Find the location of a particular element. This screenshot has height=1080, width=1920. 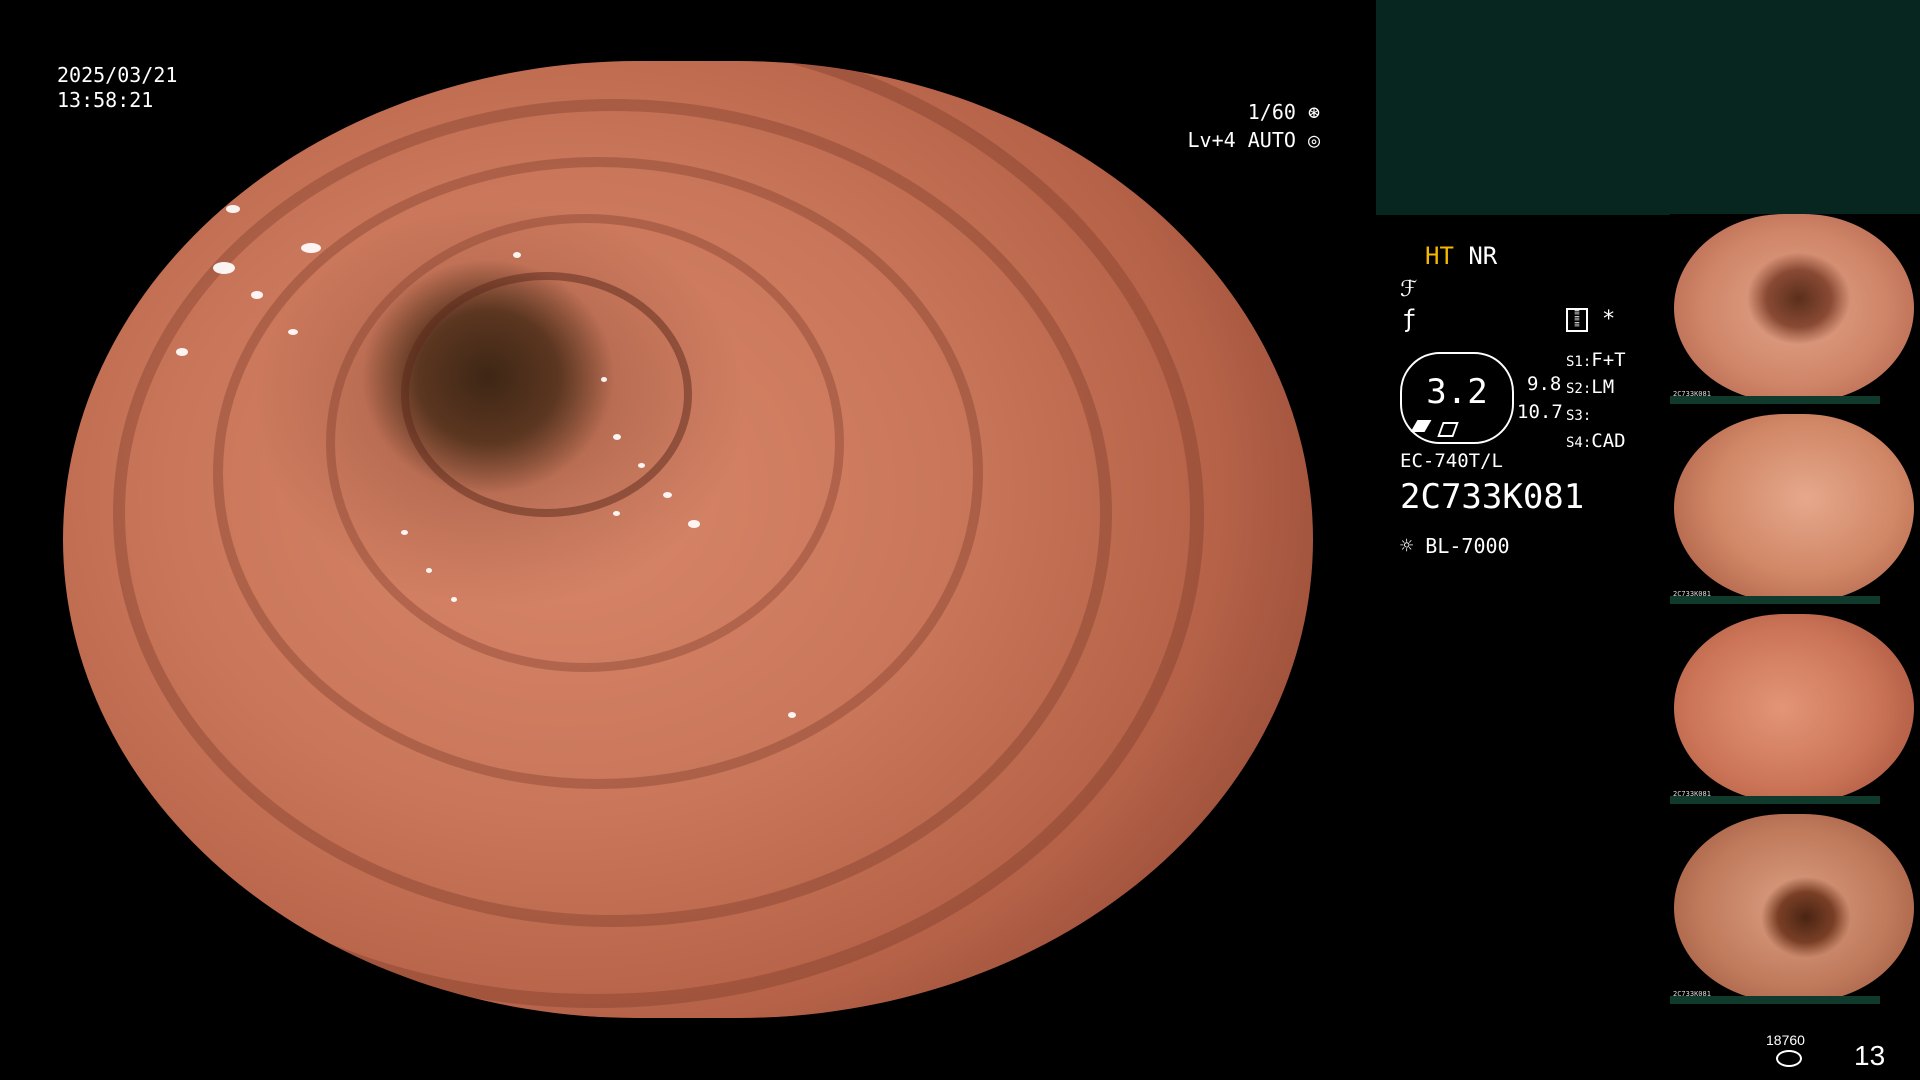

scope-model: EC-740T/L is located at coordinates (1451, 461).